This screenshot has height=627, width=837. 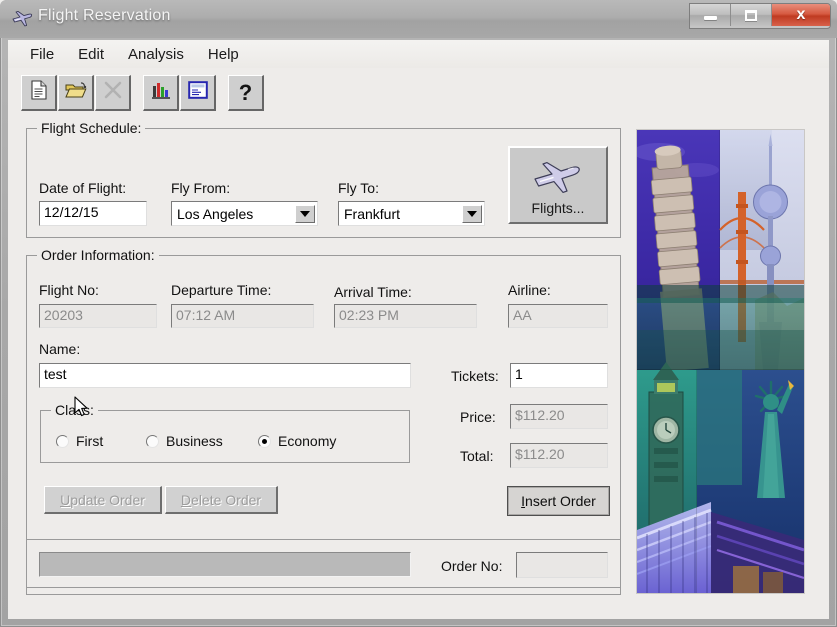 What do you see at coordinates (194, 441) in the screenshot?
I see `class-business-label: Business` at bounding box center [194, 441].